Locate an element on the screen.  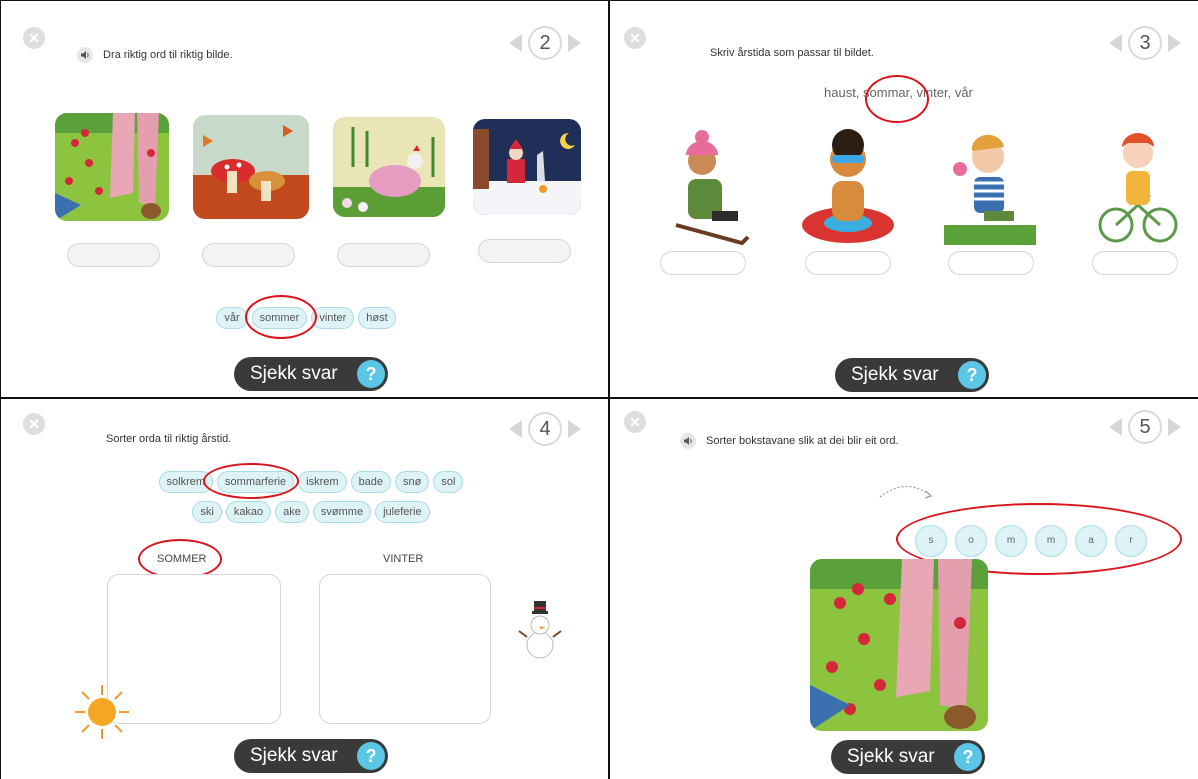
column-heading-summer: SOMMER is located at coordinates (182, 559).